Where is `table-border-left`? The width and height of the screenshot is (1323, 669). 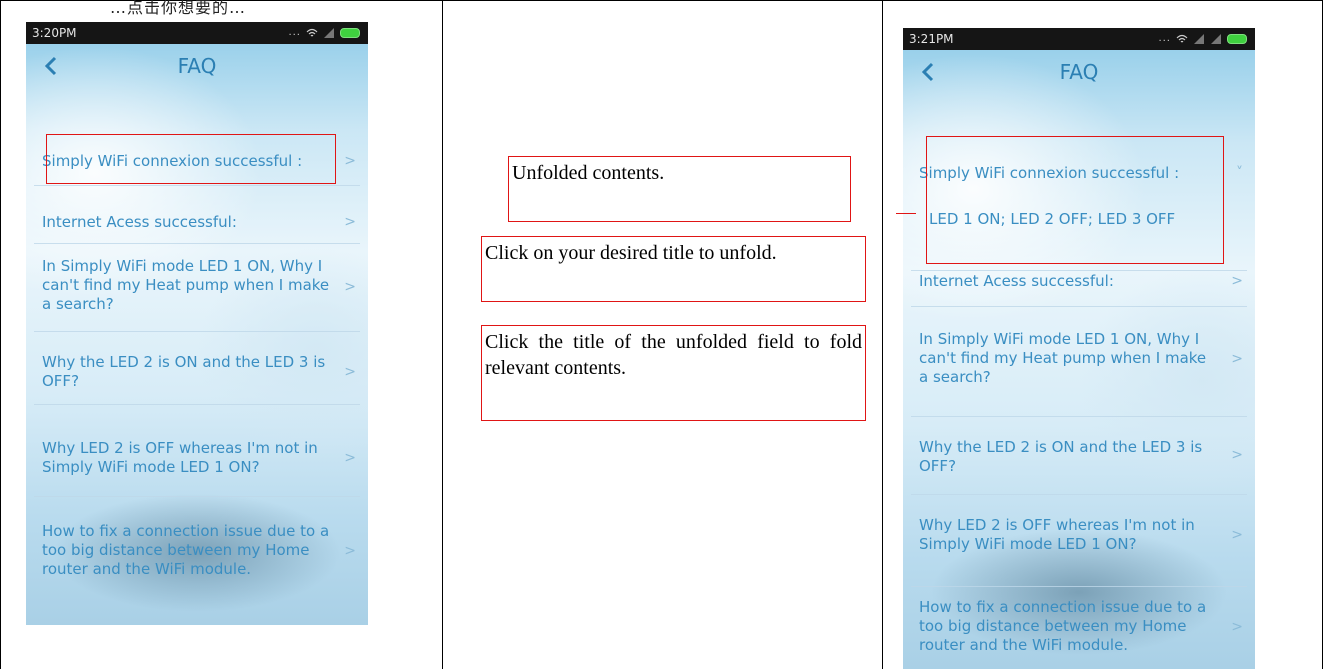 table-border-left is located at coordinates (0, 334).